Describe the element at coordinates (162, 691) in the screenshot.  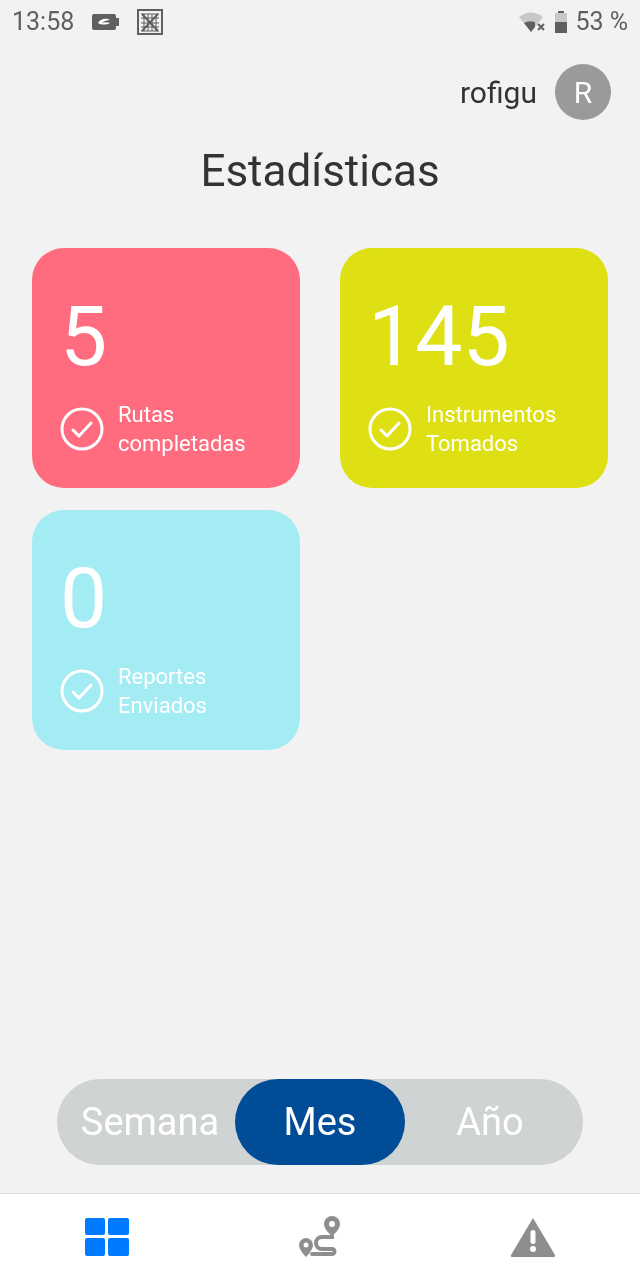
I see `stat-label: Reportes Enviados` at that location.